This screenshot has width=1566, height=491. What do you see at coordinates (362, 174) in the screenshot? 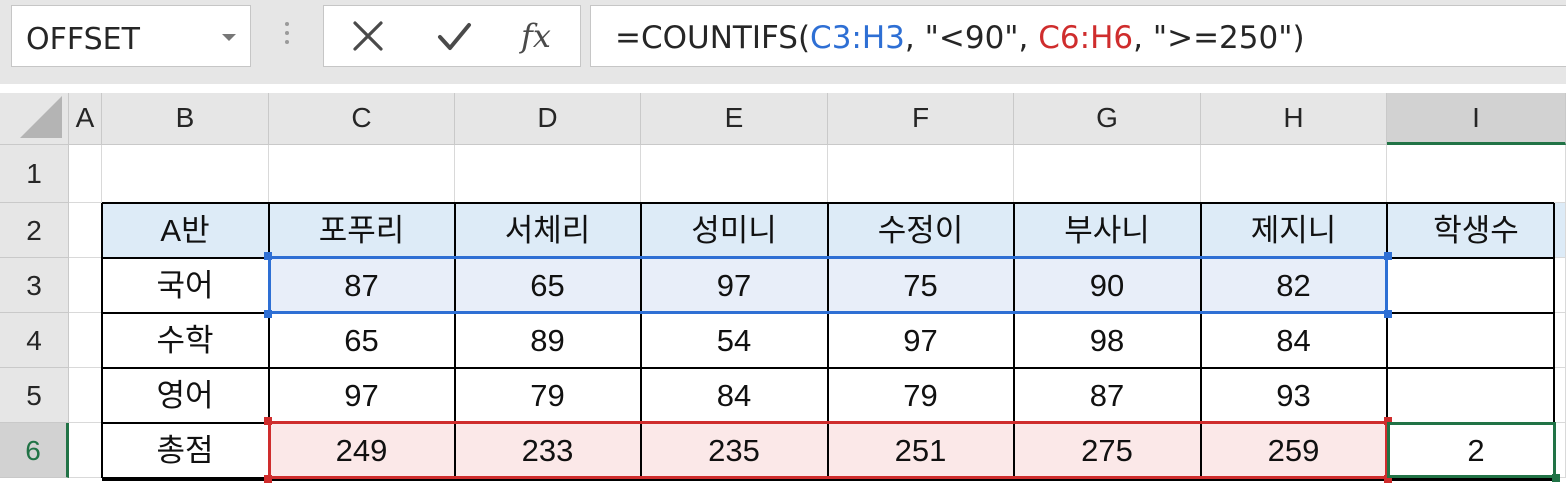
I see `cell-c1` at bounding box center [362, 174].